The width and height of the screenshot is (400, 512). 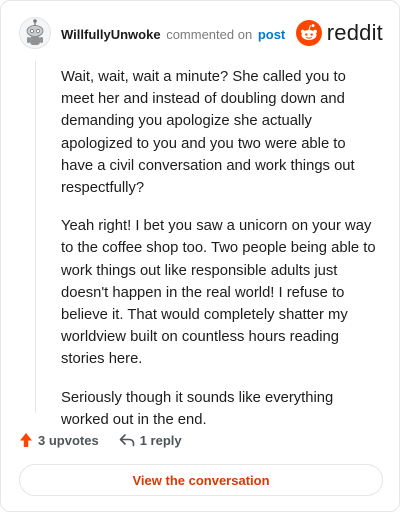 I want to click on comment-header: WillfullyUnwoke commented on post reddit, so click(x=201, y=35).